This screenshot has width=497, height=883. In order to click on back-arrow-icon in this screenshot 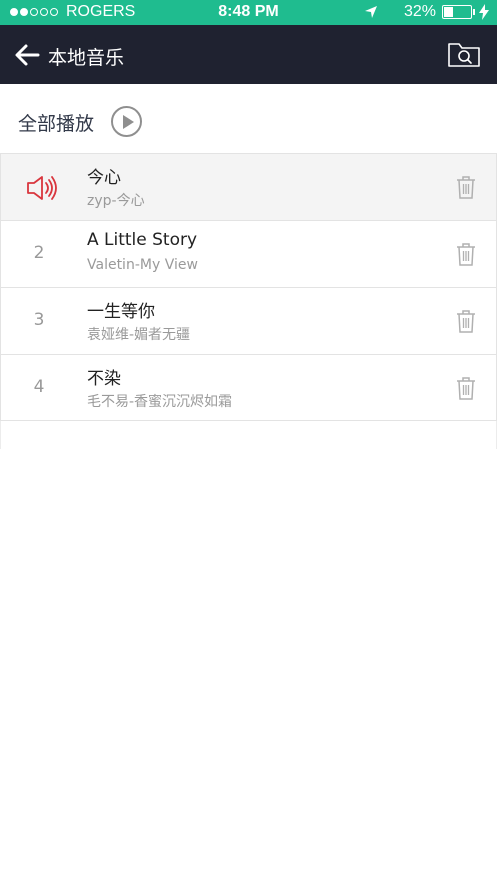, I will do `click(27, 55)`.